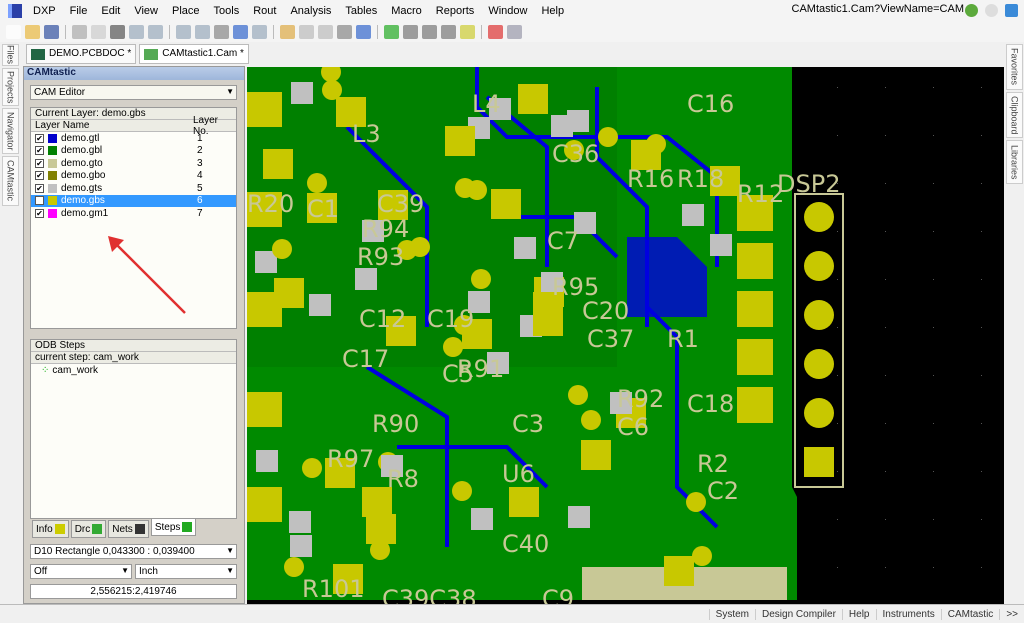 The image size is (1024, 623). I want to click on tab-steps: Steps, so click(173, 527).